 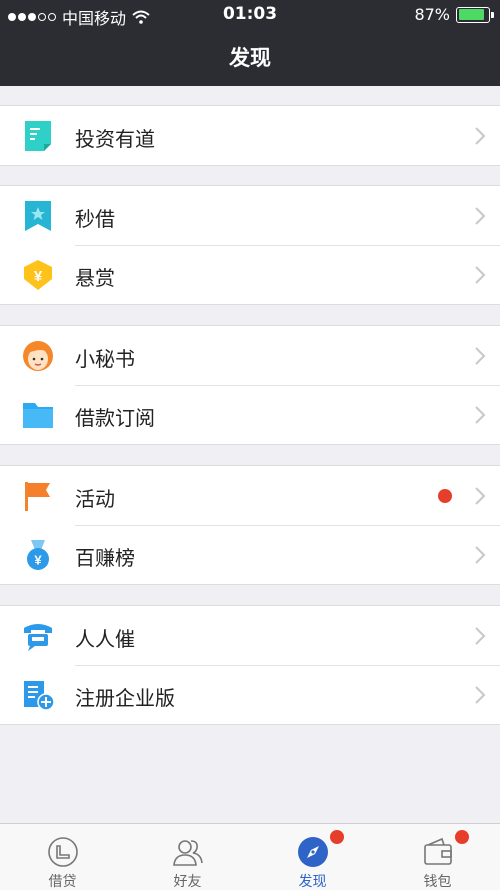 I want to click on menu-group-5: 人人催 注册企业版, so click(x=250, y=665).